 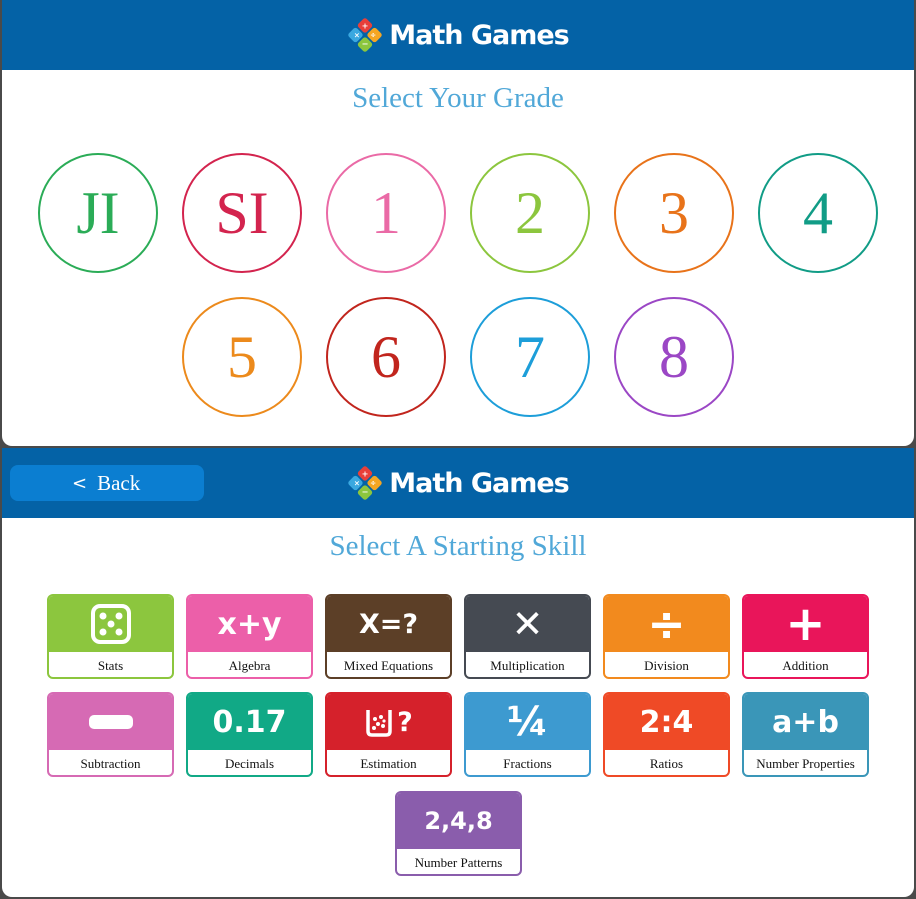 What do you see at coordinates (805, 763) in the screenshot?
I see `skill-label: Number Properties` at bounding box center [805, 763].